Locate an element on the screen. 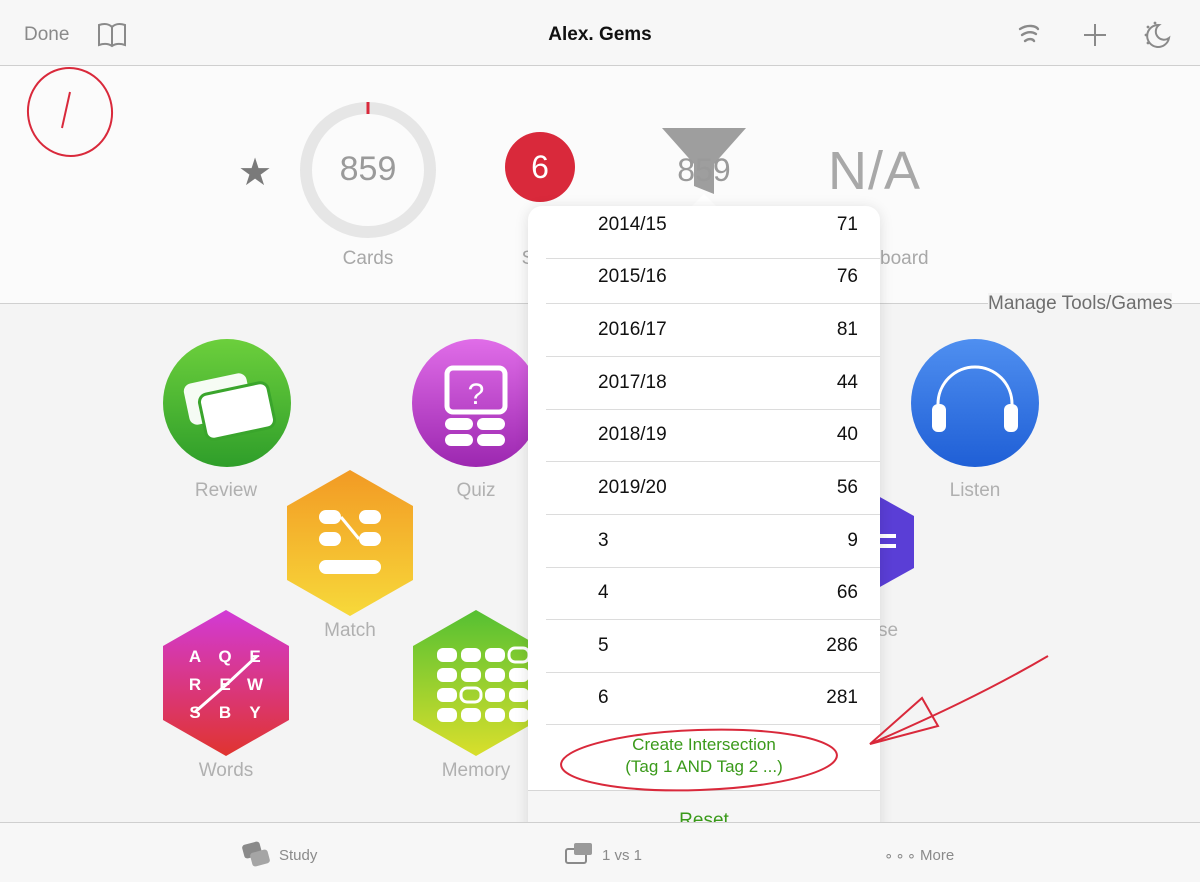 The image size is (1200, 882). tag-label: 2019/20 is located at coordinates (632, 487).